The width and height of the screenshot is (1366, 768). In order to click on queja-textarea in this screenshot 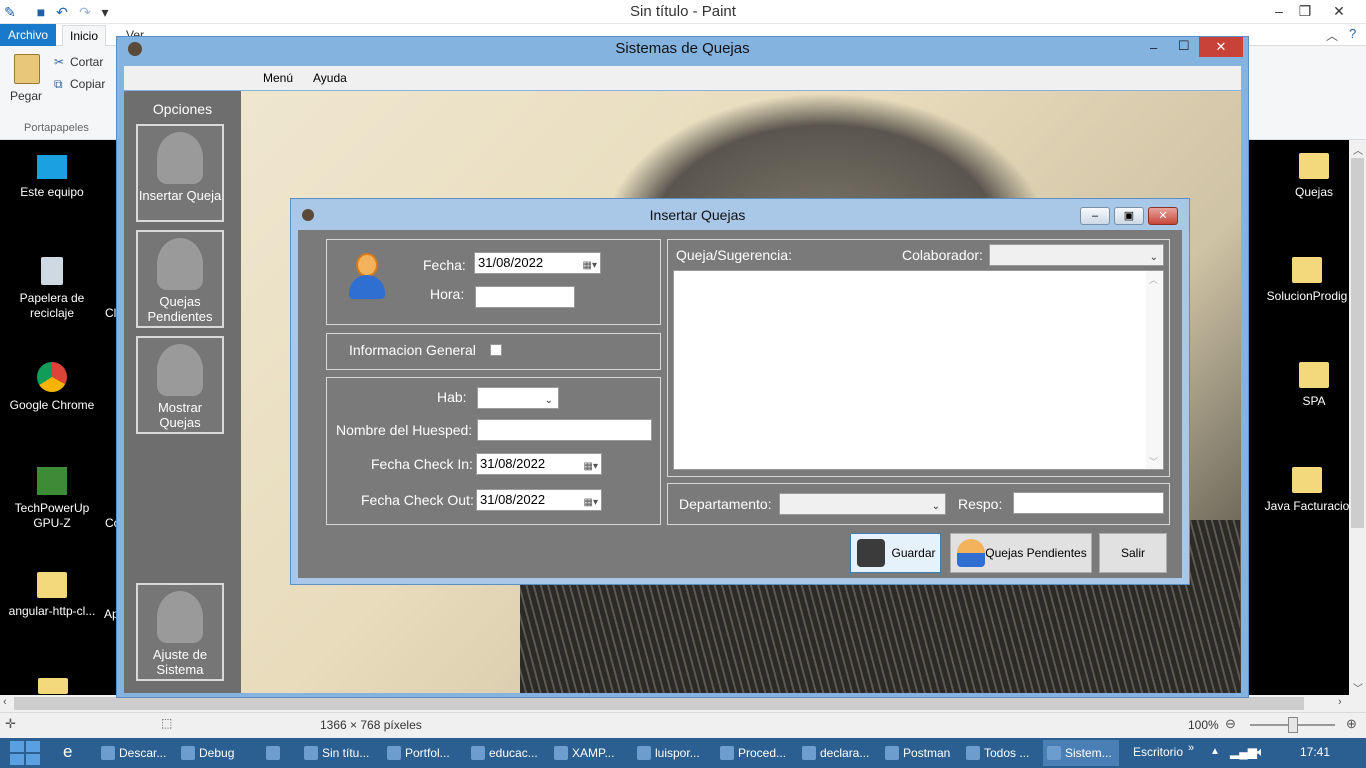, I will do `click(918, 370)`.